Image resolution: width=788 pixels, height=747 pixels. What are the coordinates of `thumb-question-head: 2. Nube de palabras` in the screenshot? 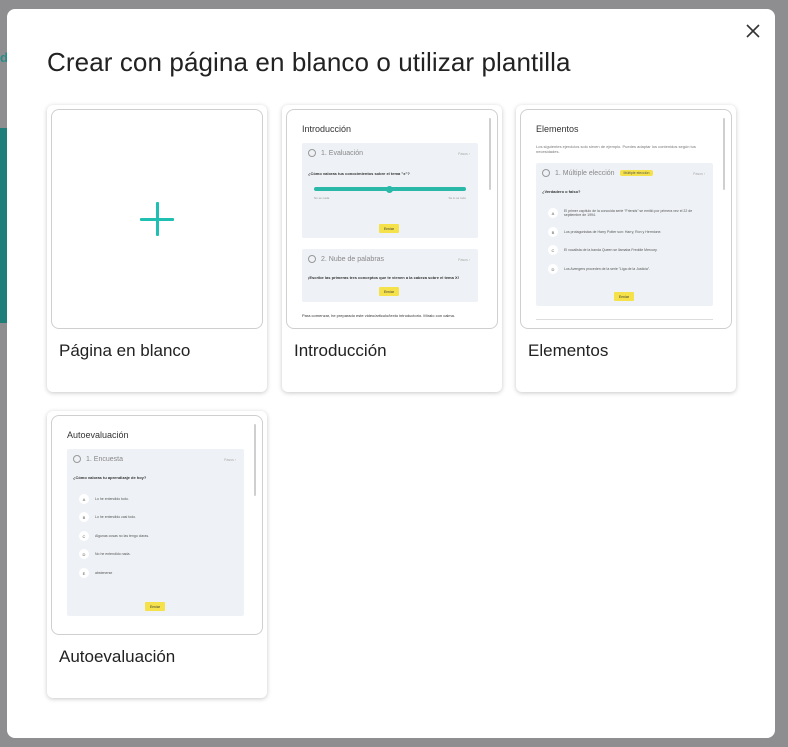 It's located at (346, 259).